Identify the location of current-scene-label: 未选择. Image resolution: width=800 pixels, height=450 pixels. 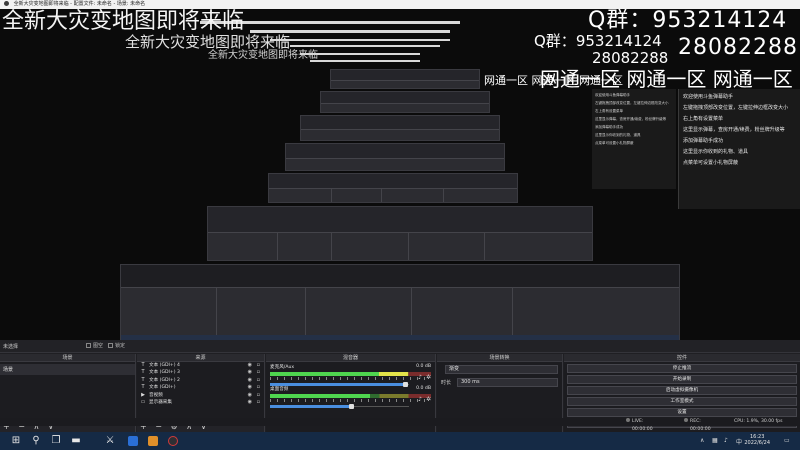
(11, 347).